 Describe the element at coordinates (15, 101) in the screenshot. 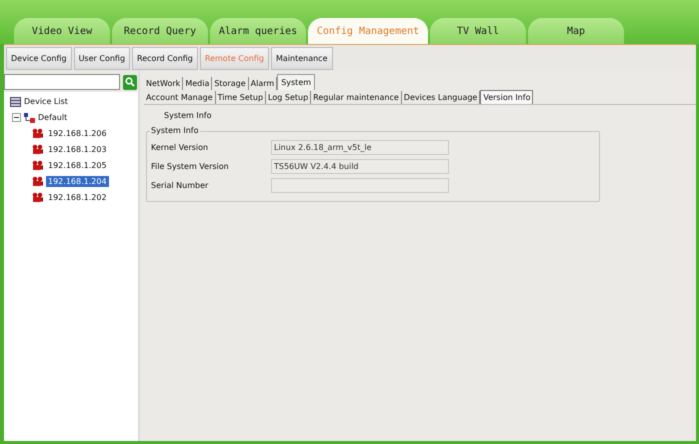

I see `device-list-icon` at that location.